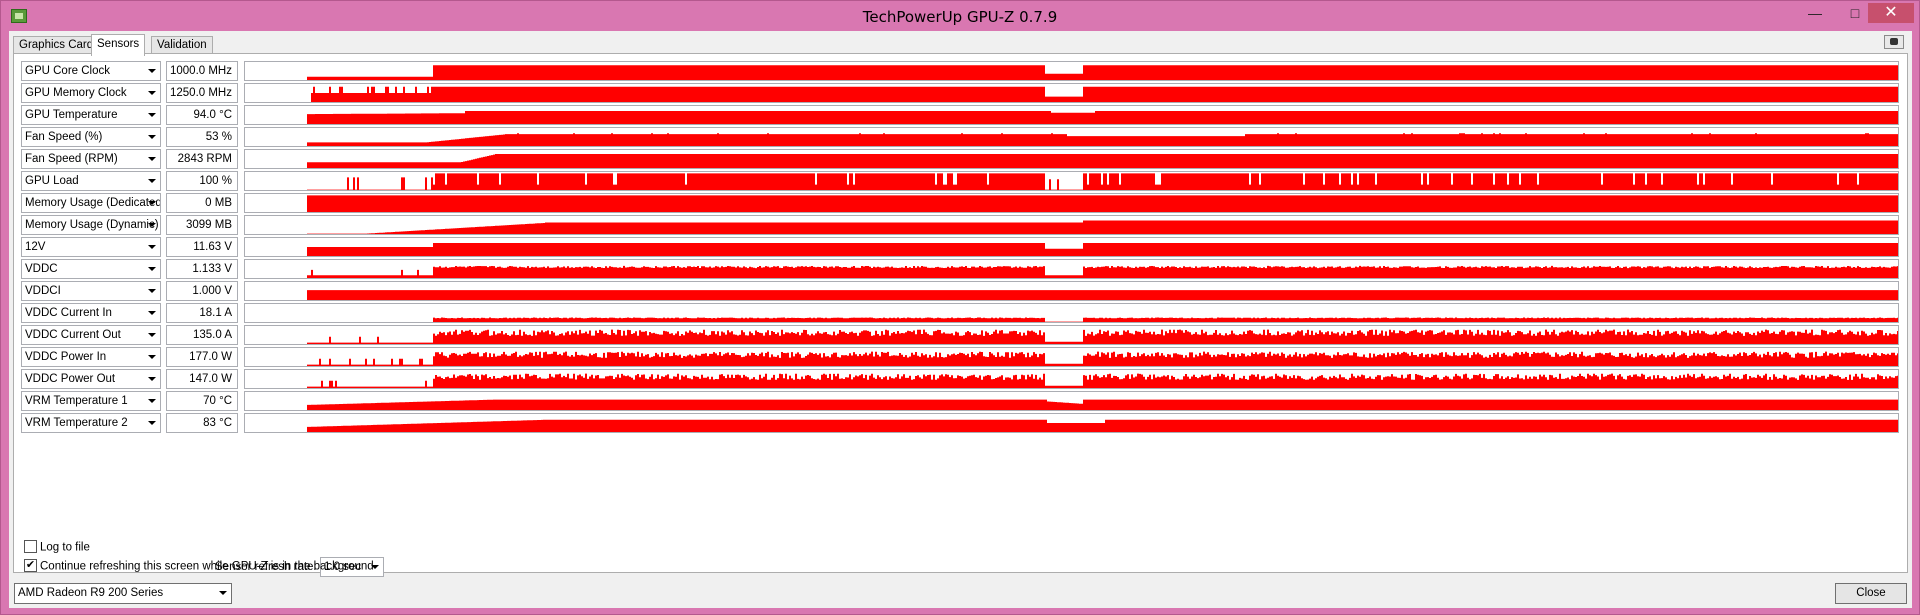 The height and width of the screenshot is (615, 1920). I want to click on sensor-row: Memory Usage (Dynamic) 3099 MB, so click(961, 225).